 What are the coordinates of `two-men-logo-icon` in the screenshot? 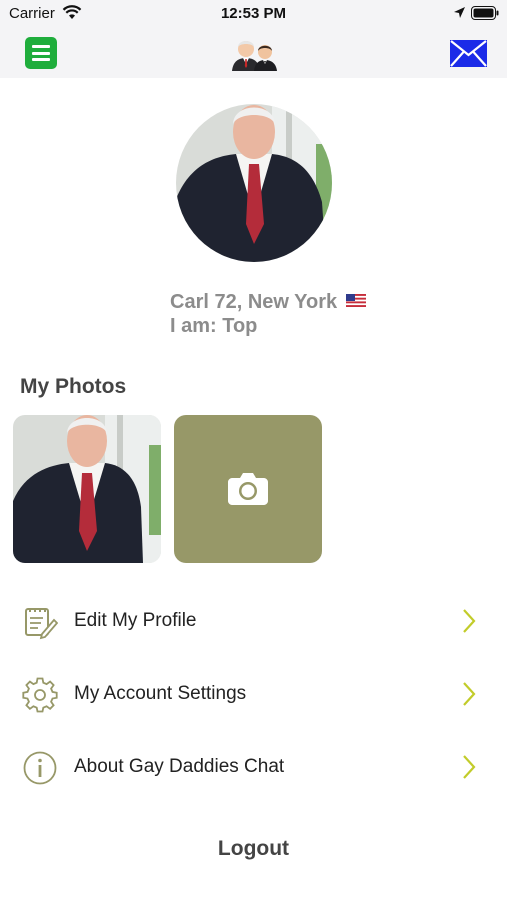 It's located at (254, 54).